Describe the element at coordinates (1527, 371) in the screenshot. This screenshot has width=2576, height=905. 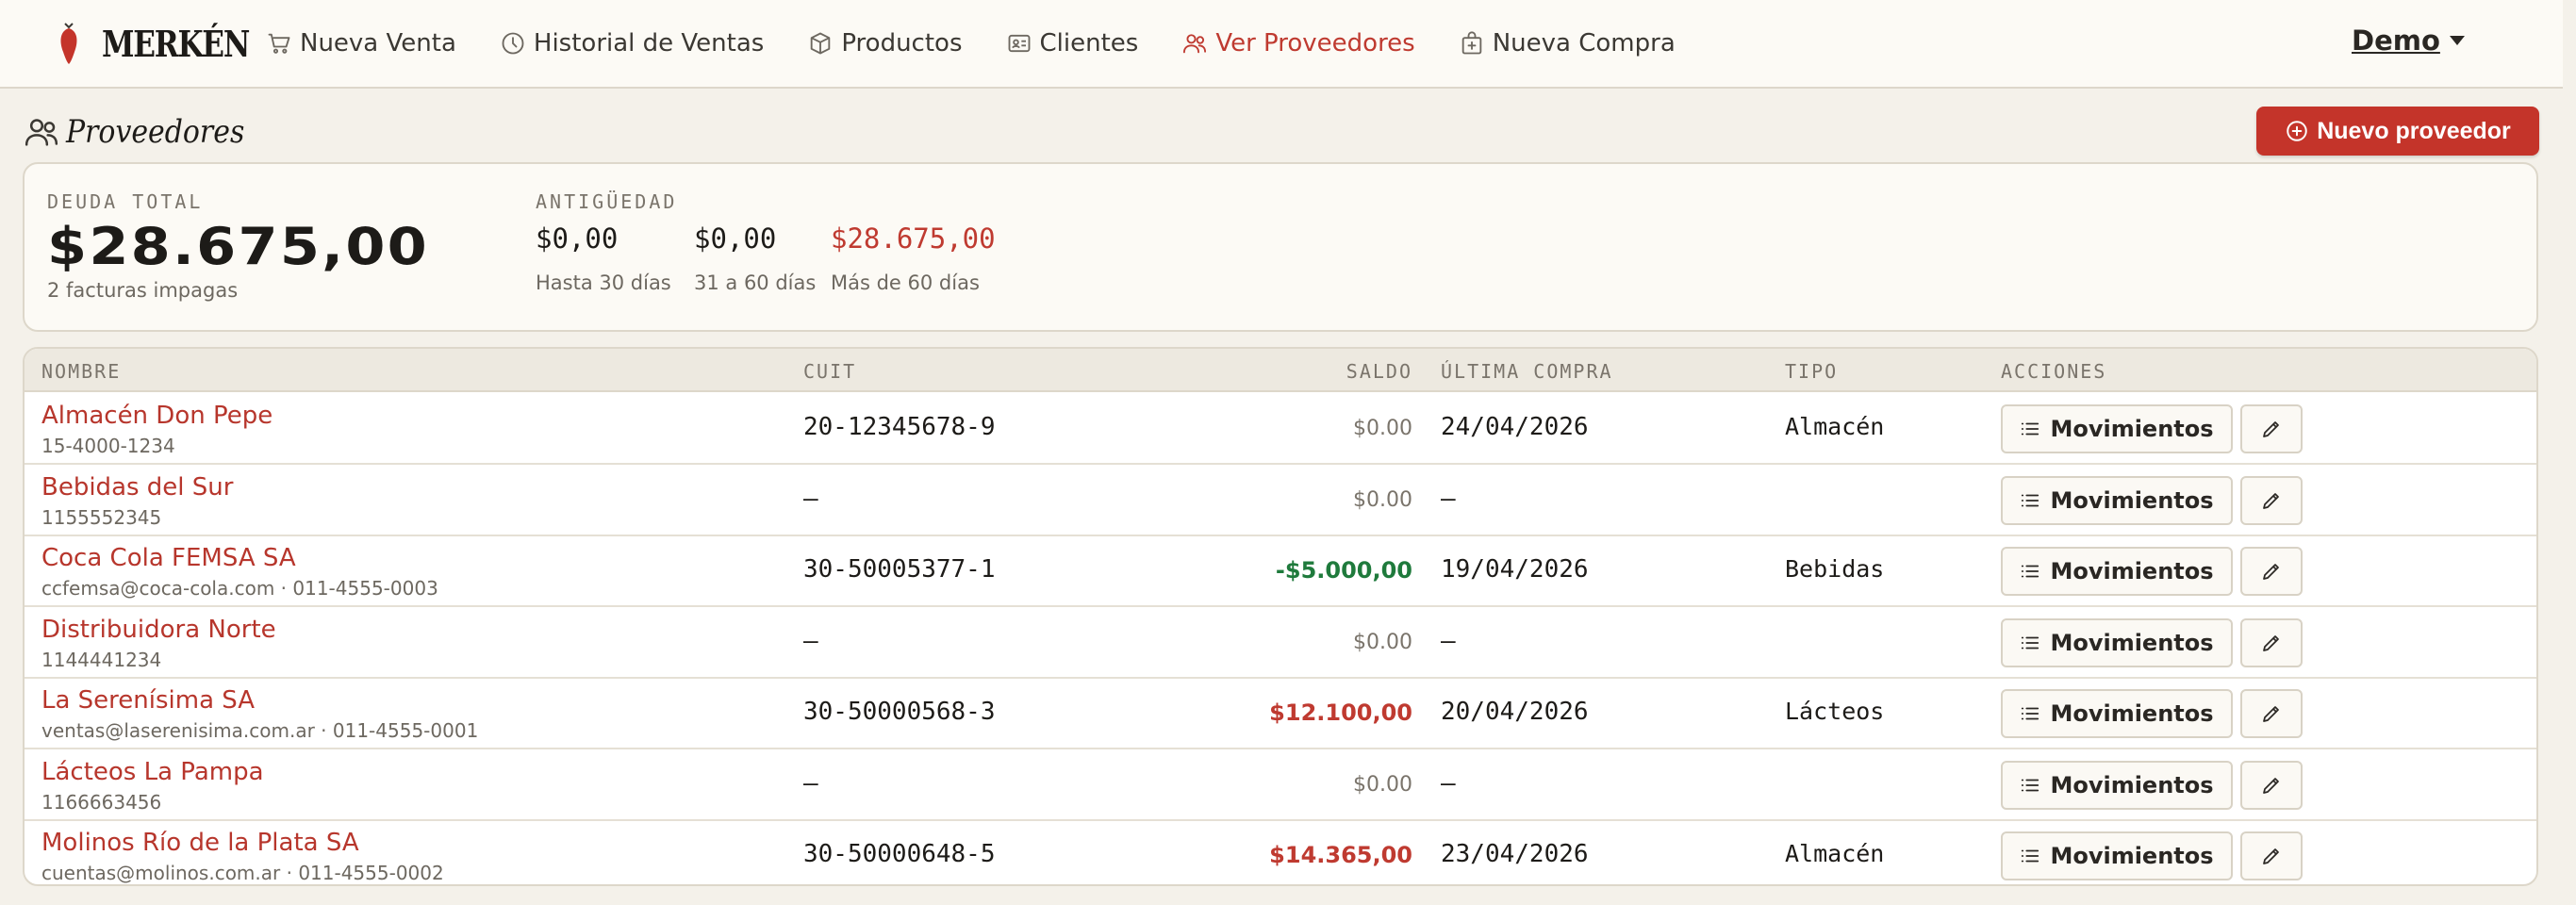
I see `column-header-last-purchase: ÚLTIMA COMPRA` at that location.